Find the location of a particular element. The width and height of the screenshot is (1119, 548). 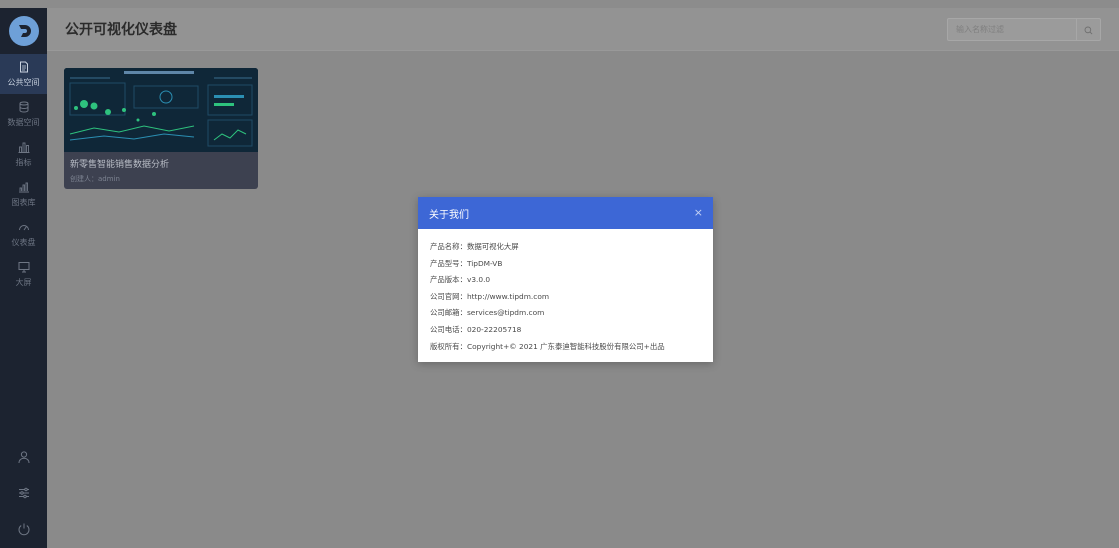

company-phone-row: 公司电话：020-22205718 is located at coordinates (476, 329).